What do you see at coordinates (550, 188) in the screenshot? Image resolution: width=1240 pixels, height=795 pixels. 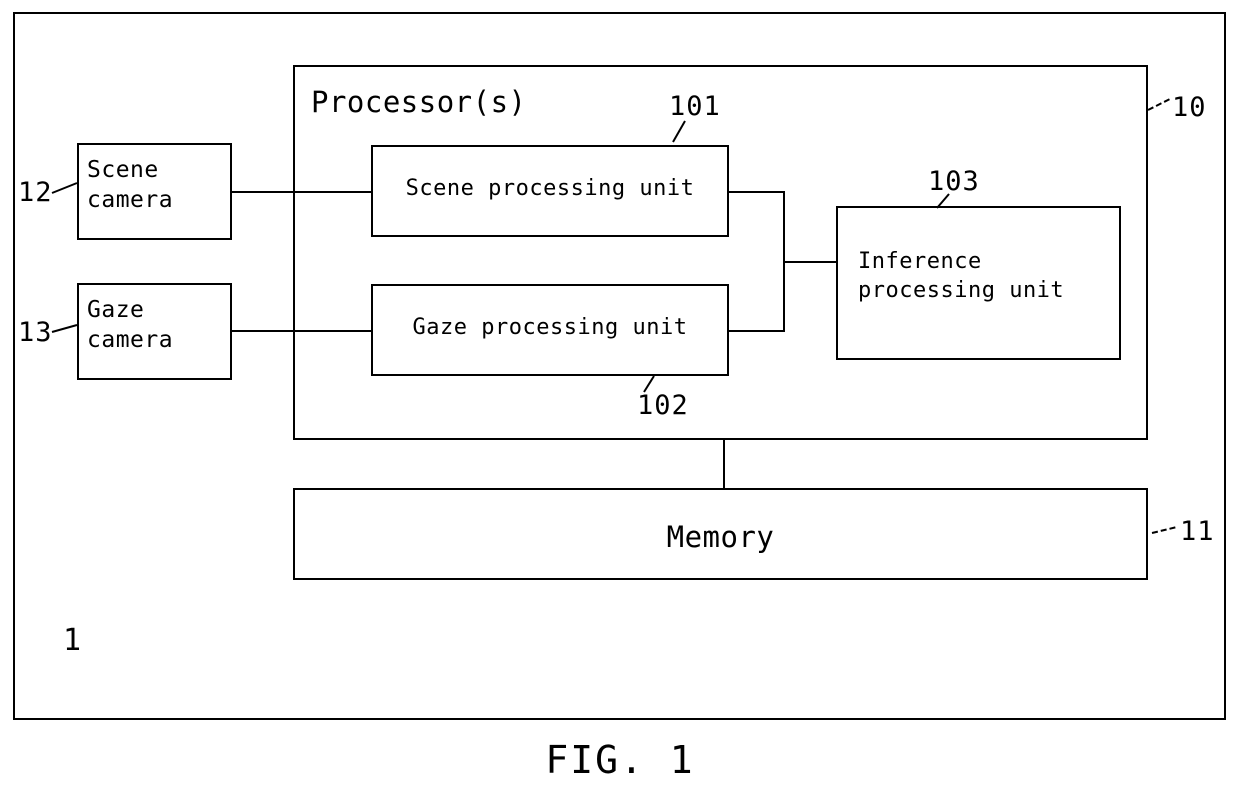 I see `scene-processing-unit-label: Scene processing unit` at bounding box center [550, 188].